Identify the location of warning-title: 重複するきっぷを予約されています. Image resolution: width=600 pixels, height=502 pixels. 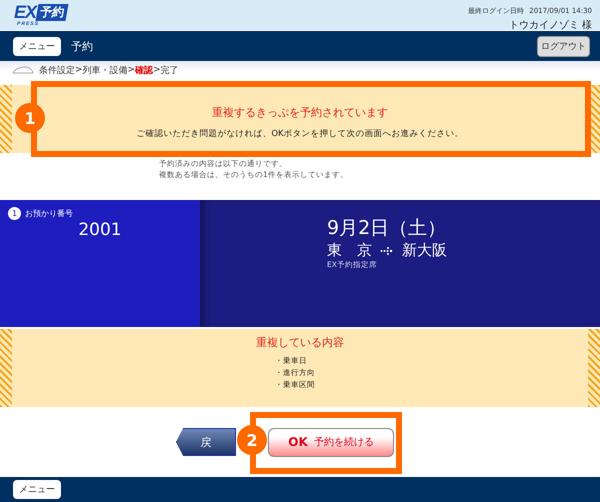
(300, 112).